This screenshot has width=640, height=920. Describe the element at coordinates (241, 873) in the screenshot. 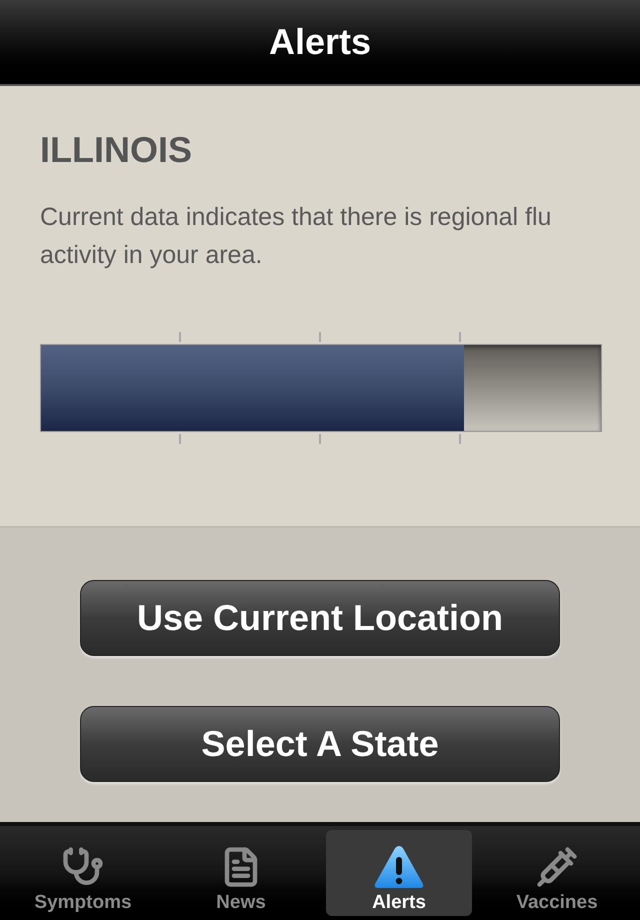

I see `tab: News` at that location.